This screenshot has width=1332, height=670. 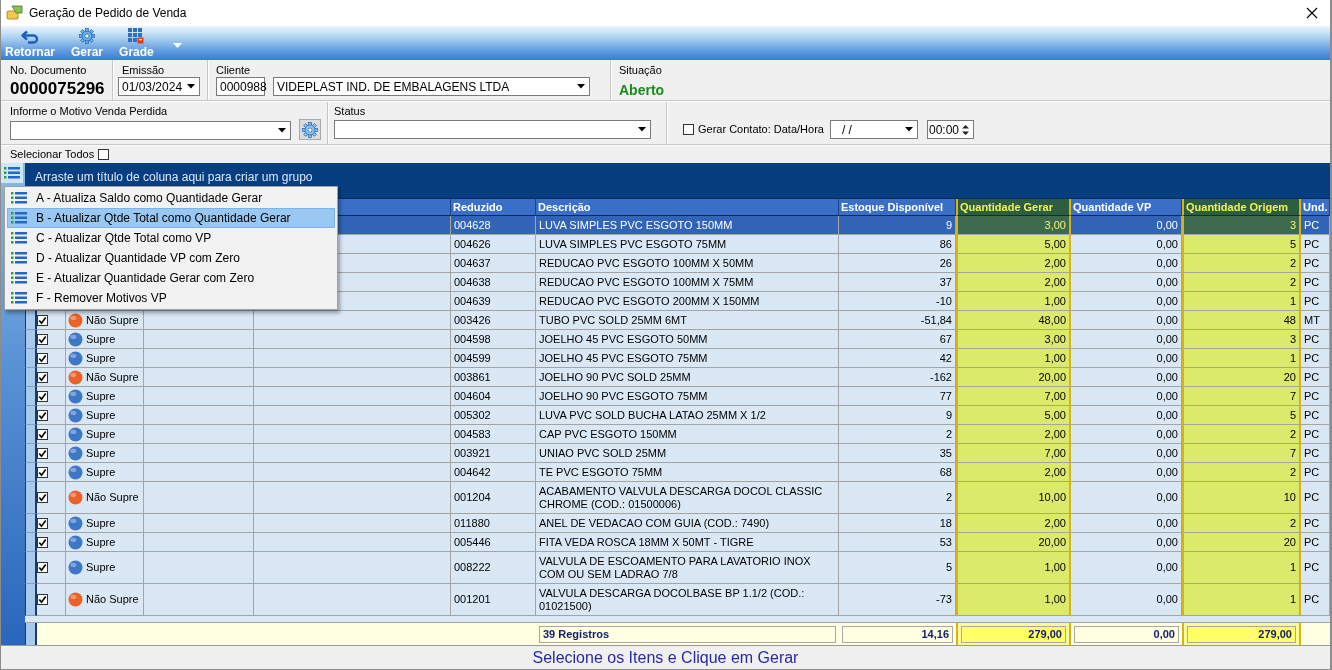 What do you see at coordinates (1013, 634) in the screenshot?
I see `total-field: 279,00` at bounding box center [1013, 634].